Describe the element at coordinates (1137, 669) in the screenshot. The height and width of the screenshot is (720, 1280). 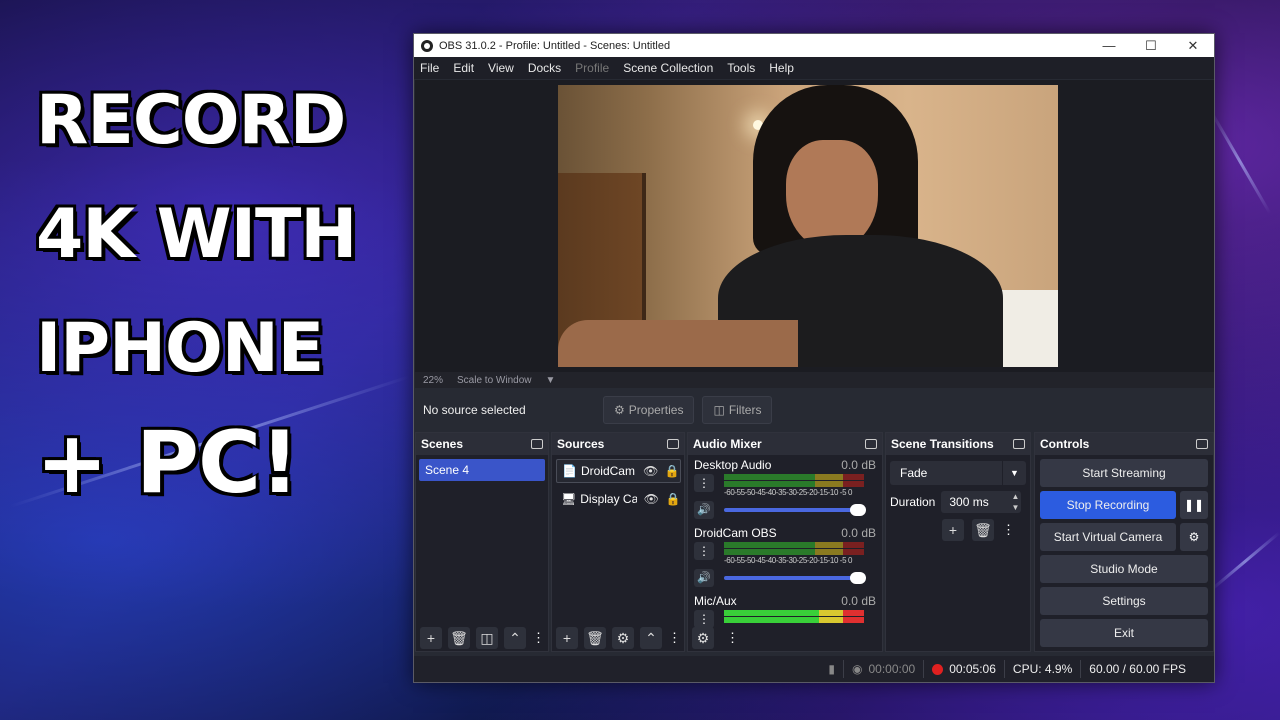
I see `fps-readout: 60.00 / 60.00 FPS` at that location.